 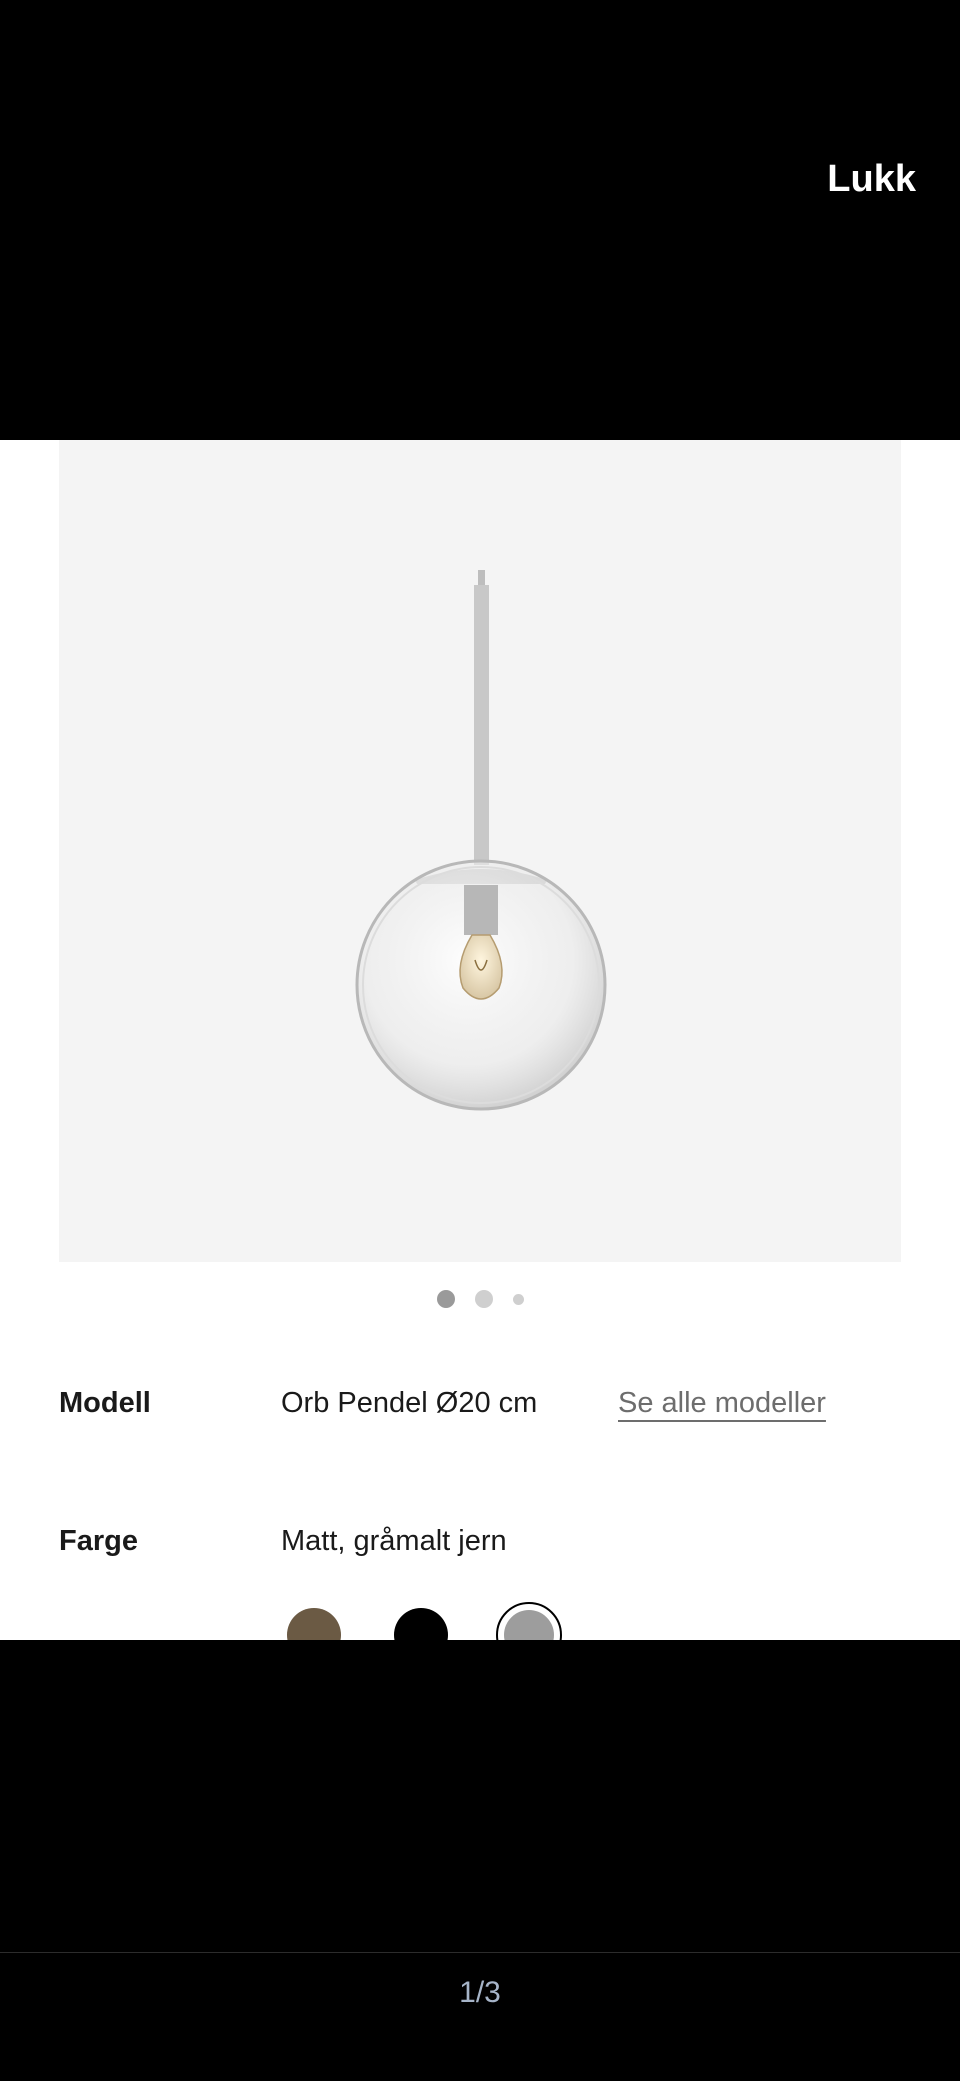 I want to click on swatch-grey-selected, so click(x=529, y=1621).